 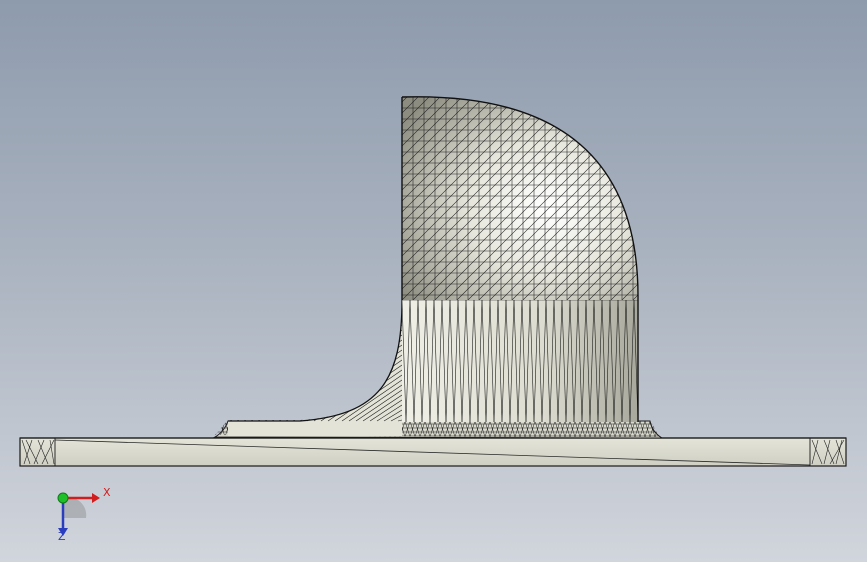 I want to click on x-axis-label: X, so click(x=107, y=492).